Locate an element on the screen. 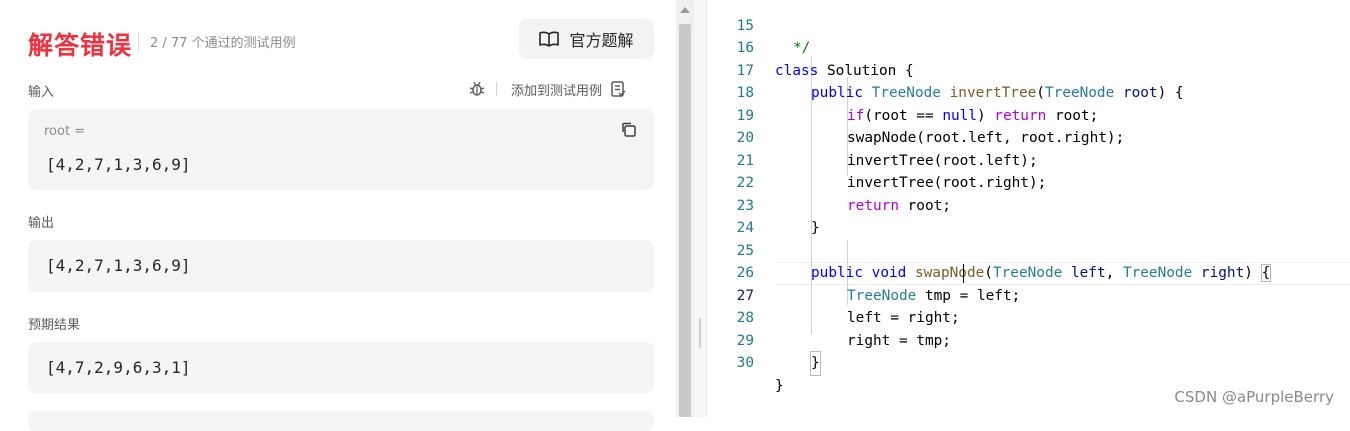 This screenshot has height=431, width=1350. splitter-grip-icon is located at coordinates (700, 333).